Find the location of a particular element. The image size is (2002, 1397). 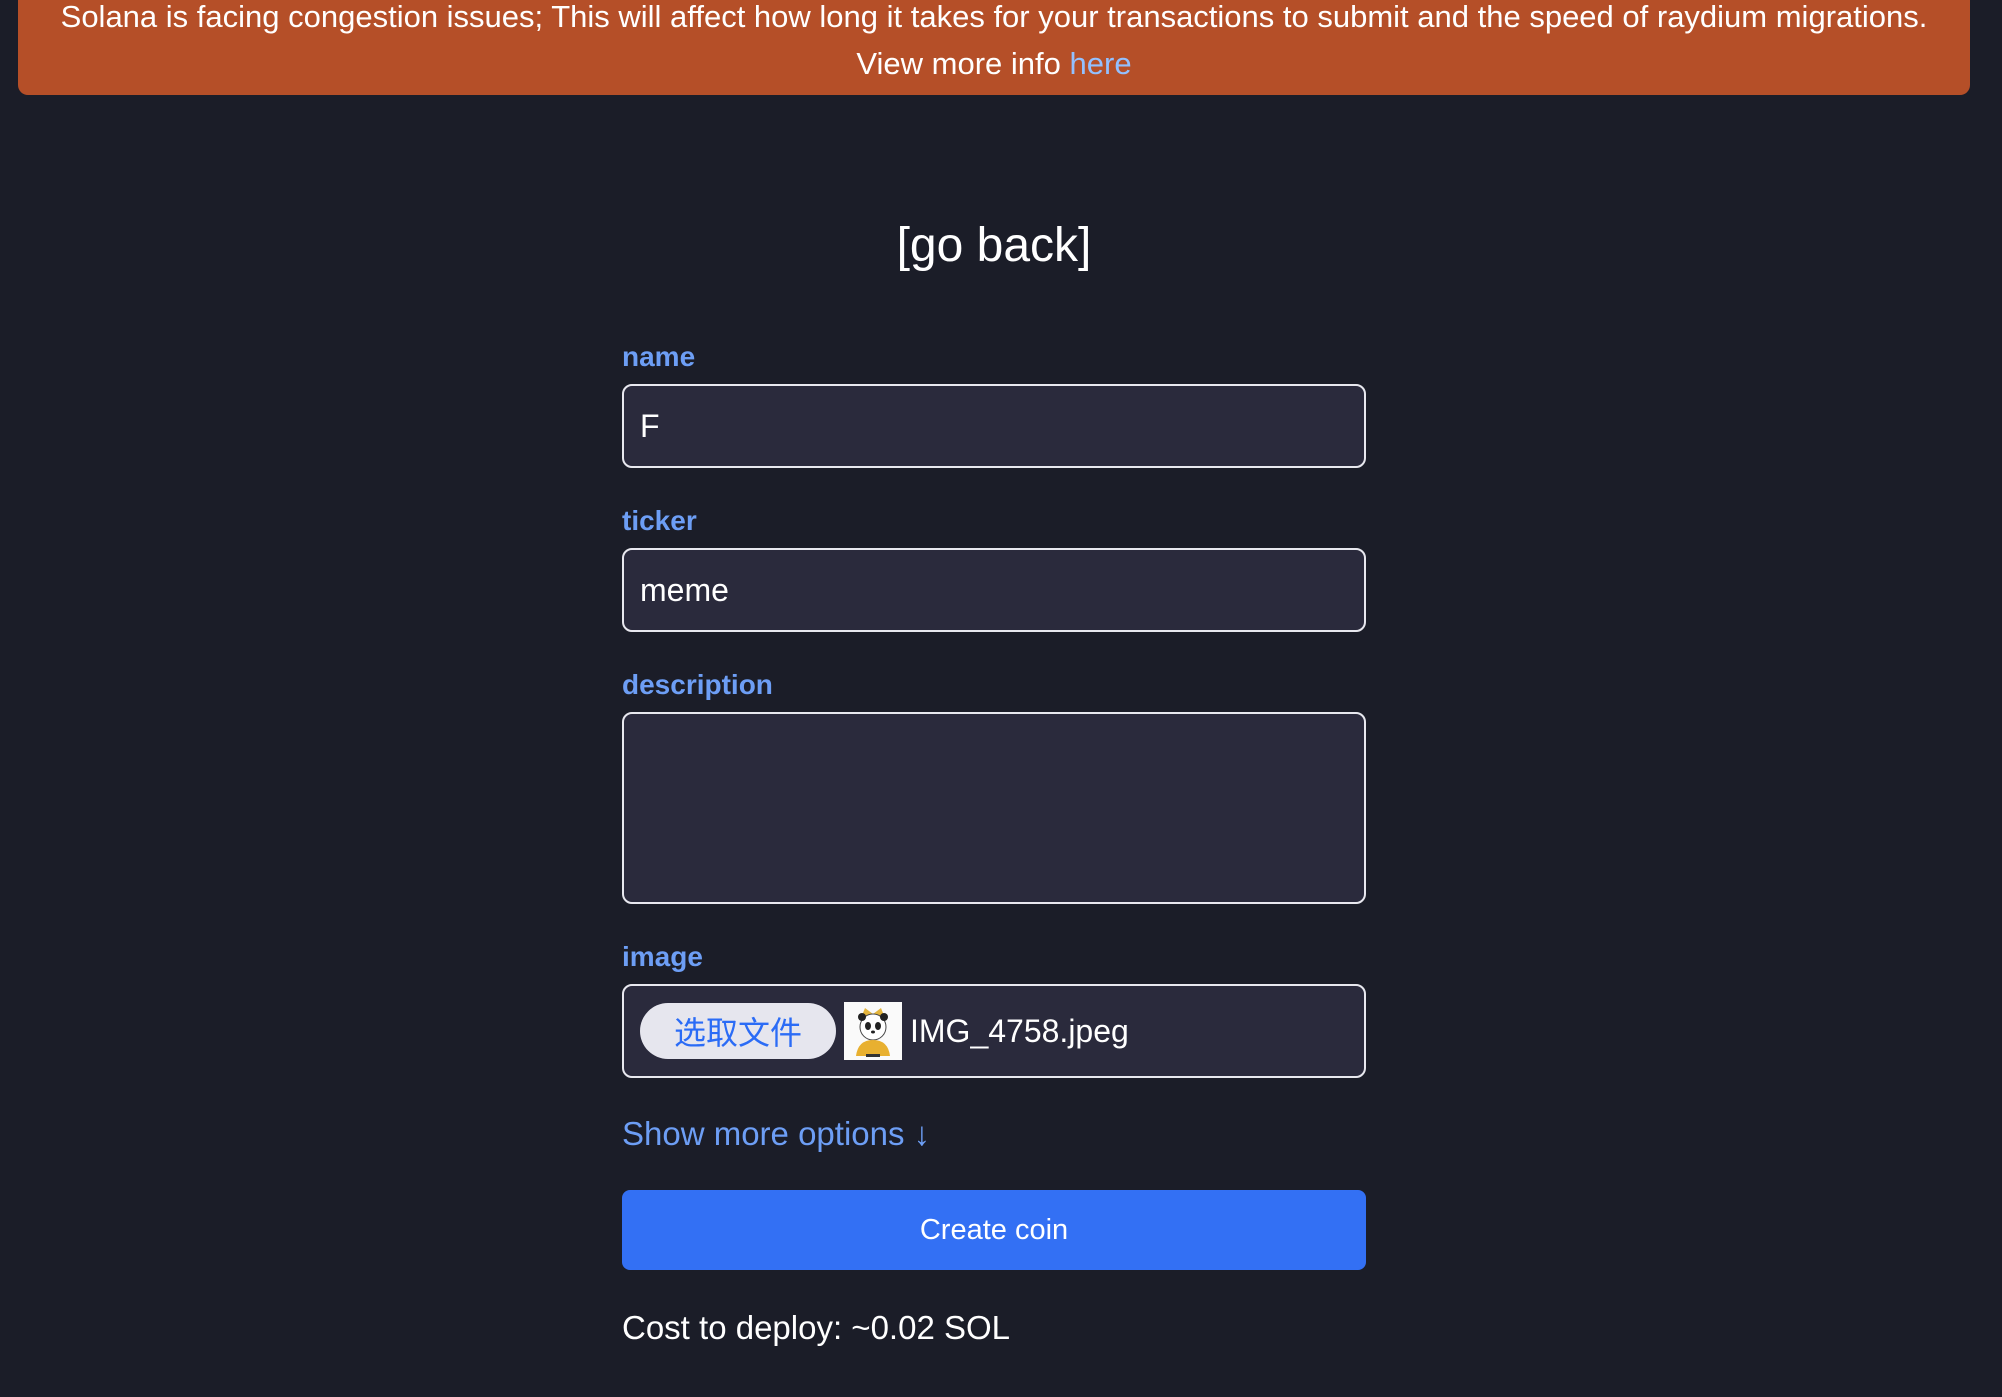

image-file-input: 选取文件 IMG_4758.jpeg is located at coordinates (994, 1031).